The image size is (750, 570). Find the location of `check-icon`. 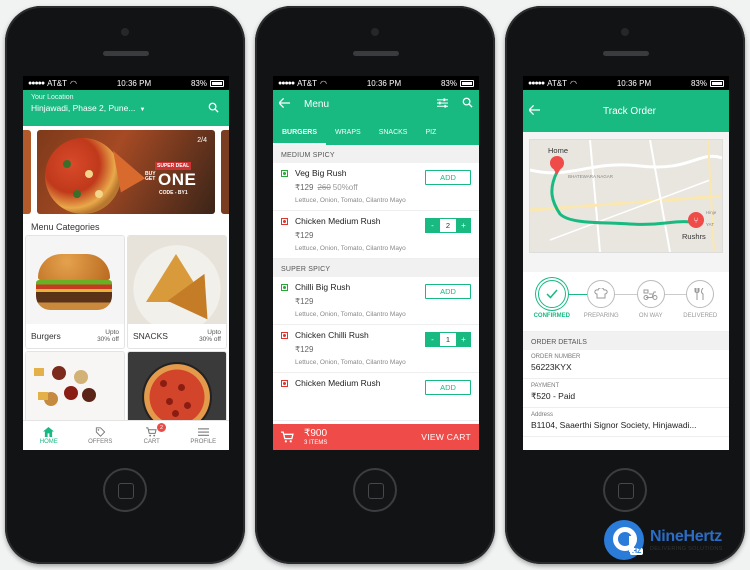

check-icon is located at coordinates (551, 294).